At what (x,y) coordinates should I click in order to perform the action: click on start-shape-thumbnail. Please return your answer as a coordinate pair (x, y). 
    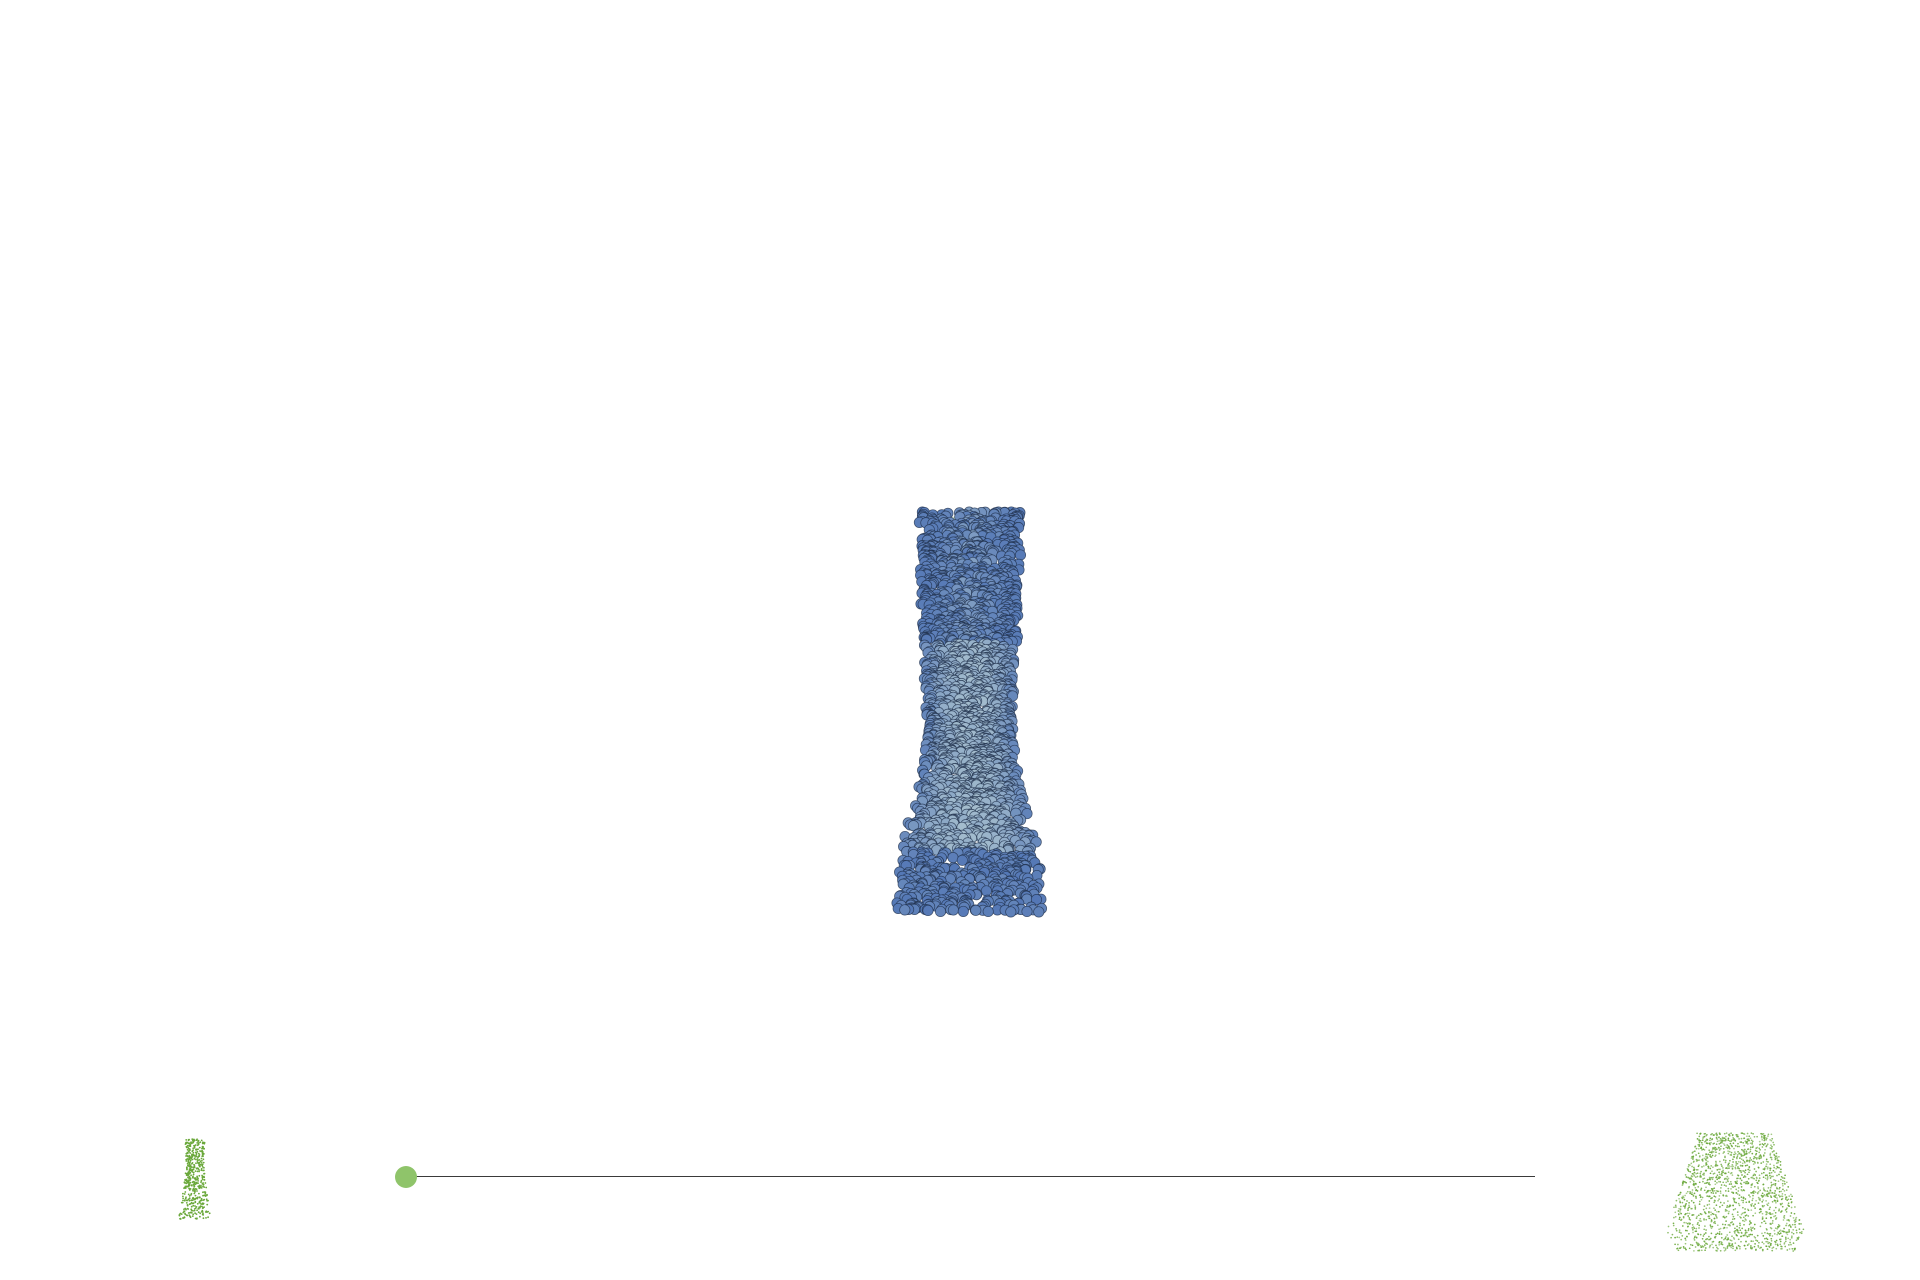
    Looking at the image, I should click on (195, 1202).